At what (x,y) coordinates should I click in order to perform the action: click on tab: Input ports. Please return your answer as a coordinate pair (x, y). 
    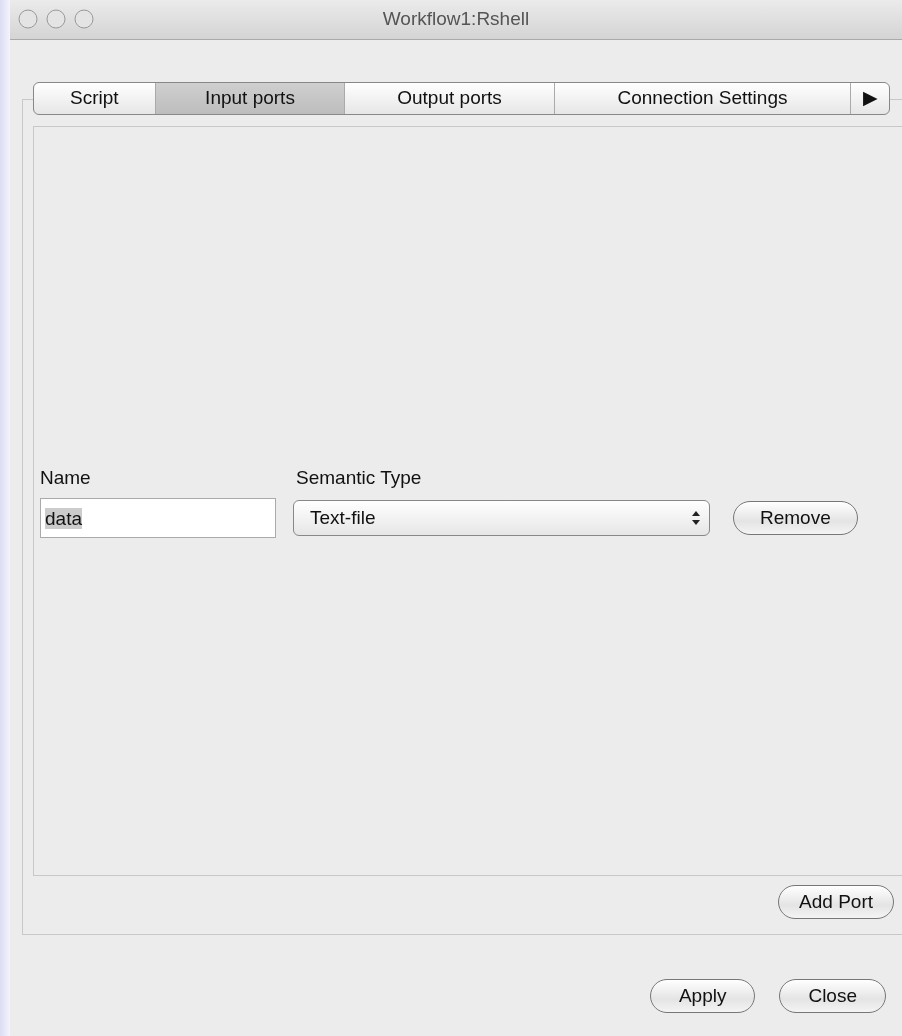
    Looking at the image, I should click on (250, 98).